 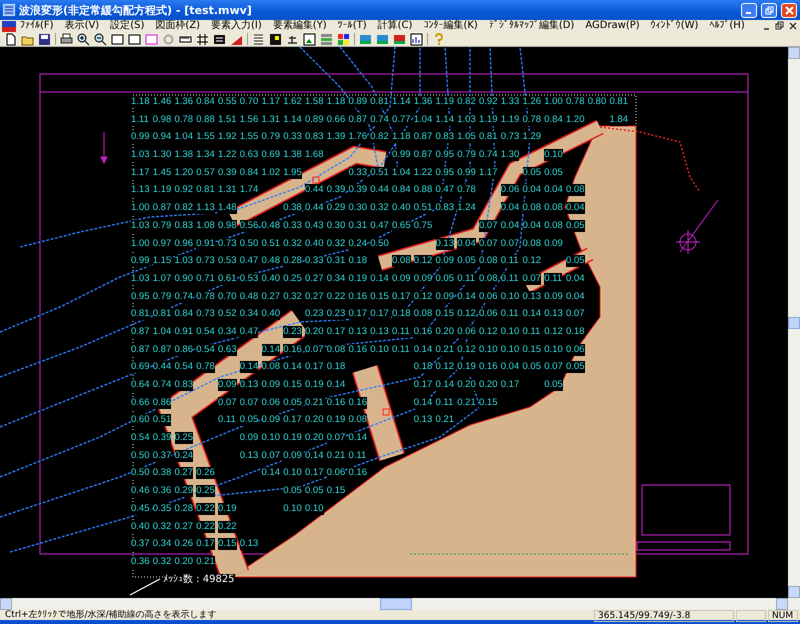 What do you see at coordinates (488, 244) in the screenshot?
I see `depth-value: 0.07` at bounding box center [488, 244].